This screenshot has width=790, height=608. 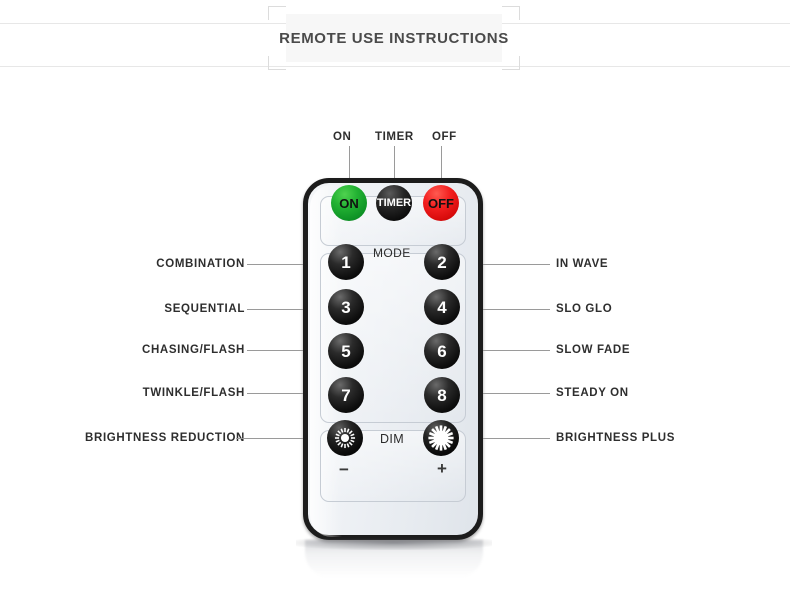 What do you see at coordinates (275, 264) in the screenshot?
I see `leader-line-combination` at bounding box center [275, 264].